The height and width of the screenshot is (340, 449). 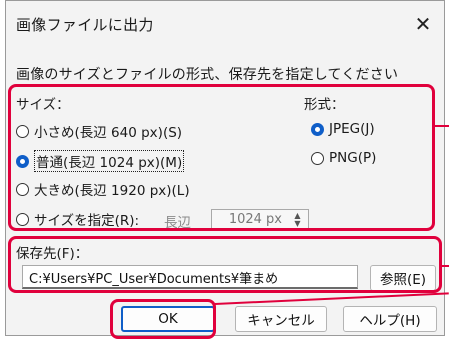 I want to click on cancel-button: キャンセル, so click(x=281, y=319).